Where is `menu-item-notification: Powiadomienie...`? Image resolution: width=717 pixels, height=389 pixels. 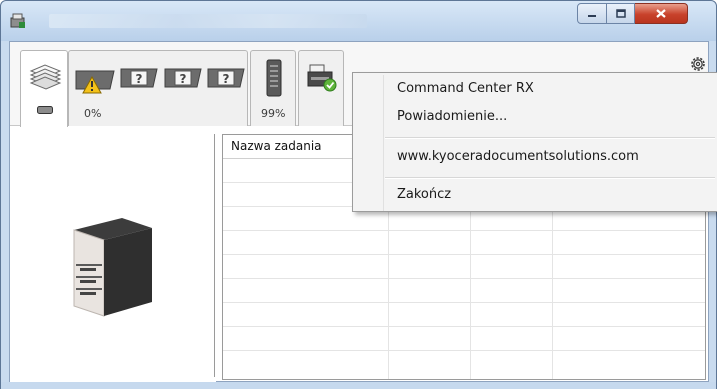
menu-item-notification: Powiadomienie... is located at coordinates (452, 116).